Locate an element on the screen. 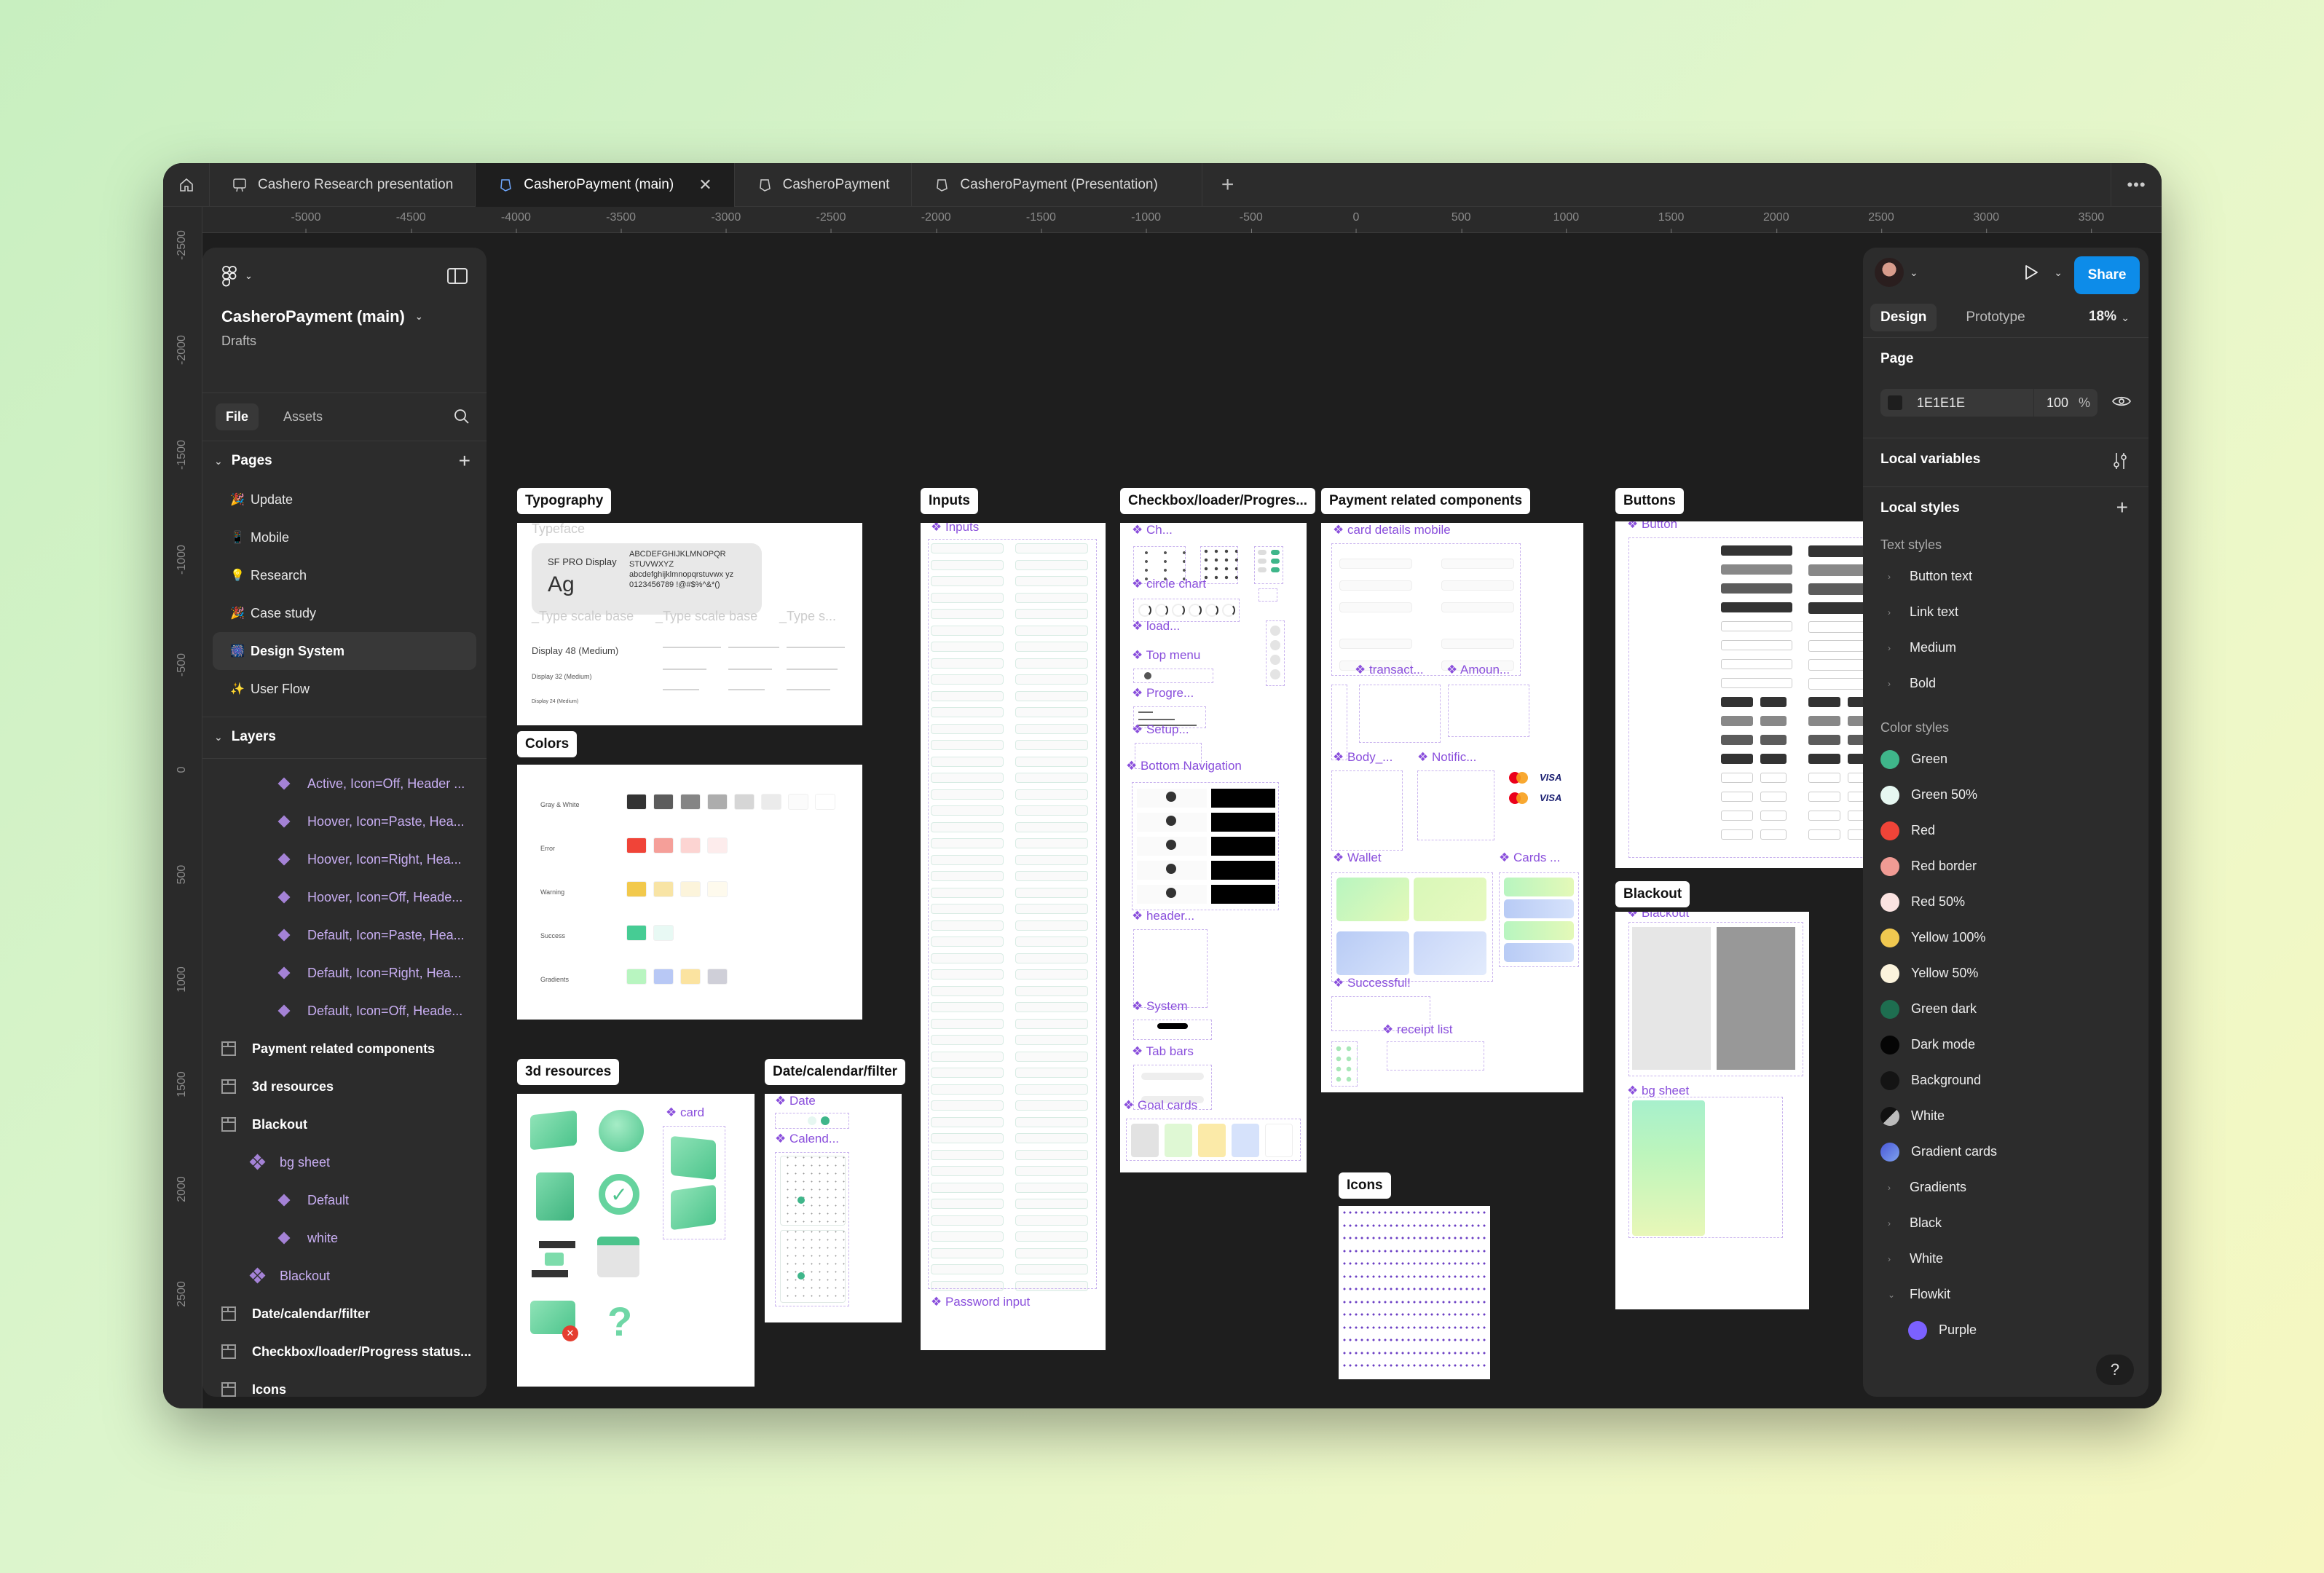 Image resolution: width=2324 pixels, height=1573 pixels. date-component-set is located at coordinates (812, 1121).